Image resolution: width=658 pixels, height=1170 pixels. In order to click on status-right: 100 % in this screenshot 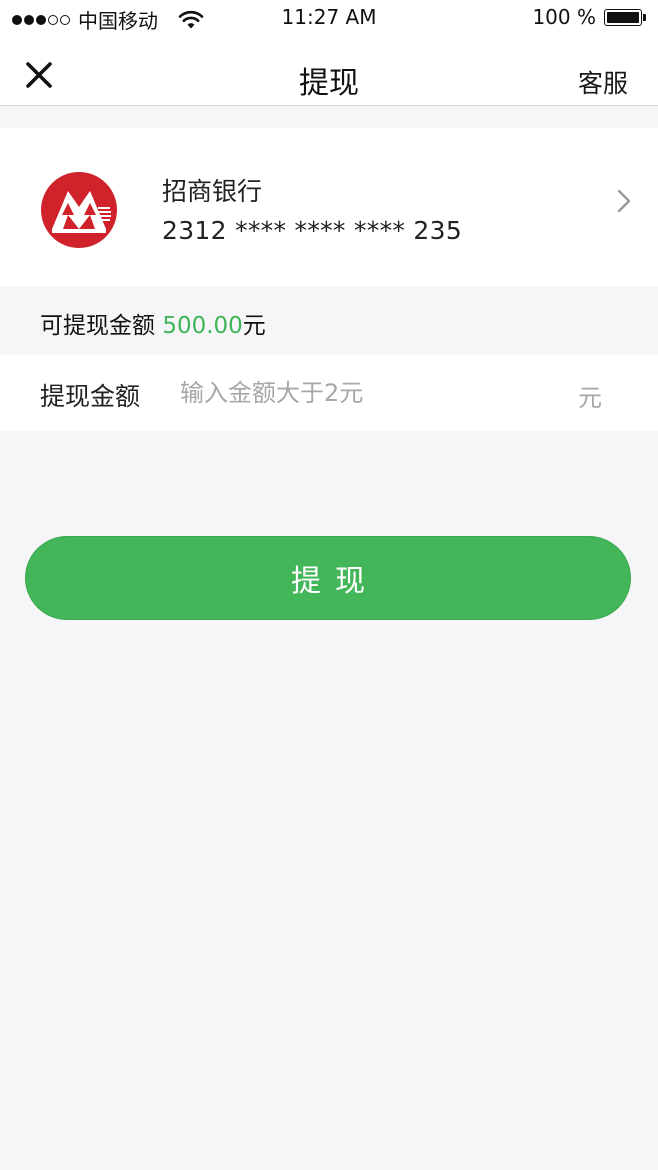, I will do `click(589, 17)`.